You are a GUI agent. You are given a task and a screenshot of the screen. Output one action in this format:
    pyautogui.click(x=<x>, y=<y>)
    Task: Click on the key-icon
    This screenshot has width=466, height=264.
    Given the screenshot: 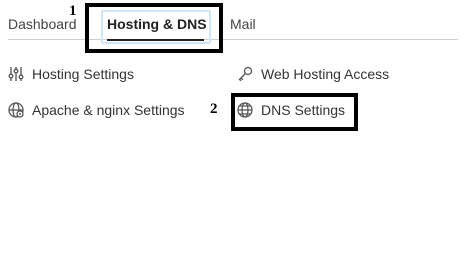 What is the action you would take?
    pyautogui.click(x=245, y=74)
    